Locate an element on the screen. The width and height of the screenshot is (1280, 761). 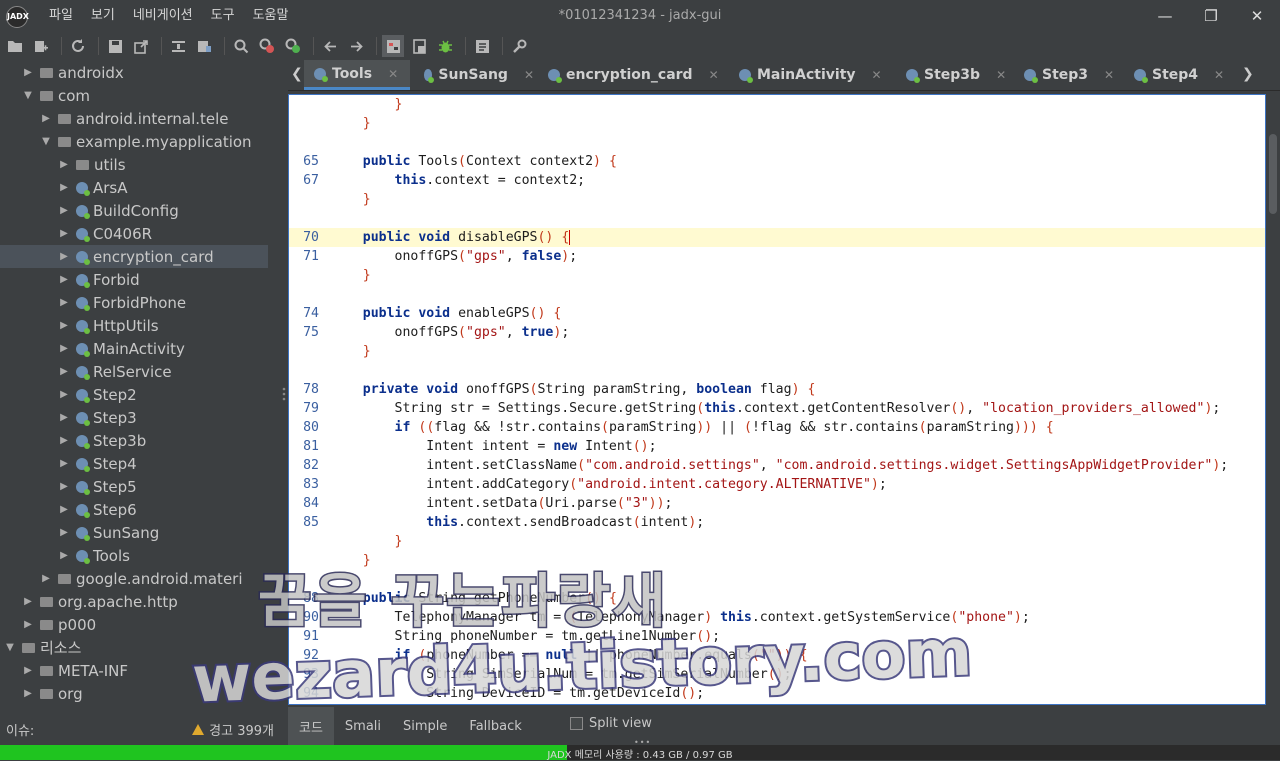
close-button: ✕ is located at coordinates (1257, 16).